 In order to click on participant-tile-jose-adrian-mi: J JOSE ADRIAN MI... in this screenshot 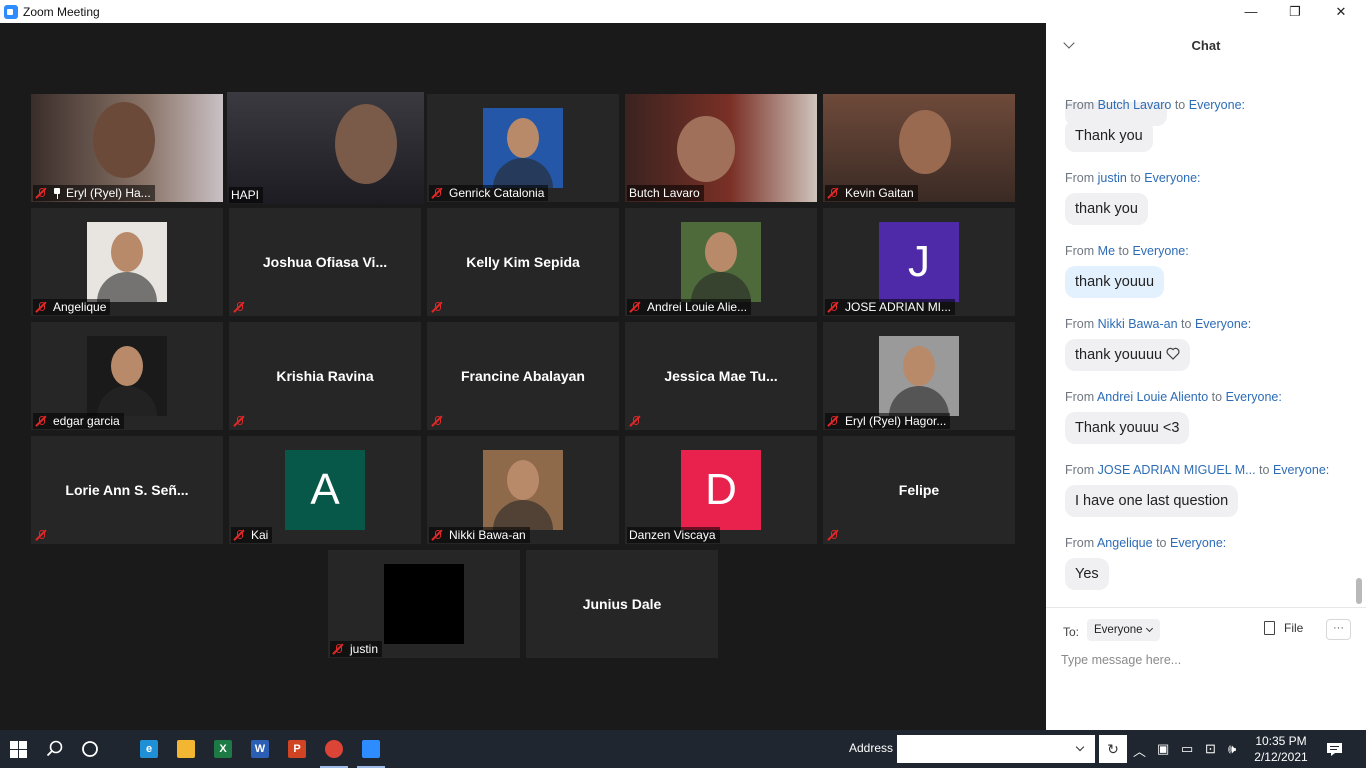, I will do `click(919, 262)`.